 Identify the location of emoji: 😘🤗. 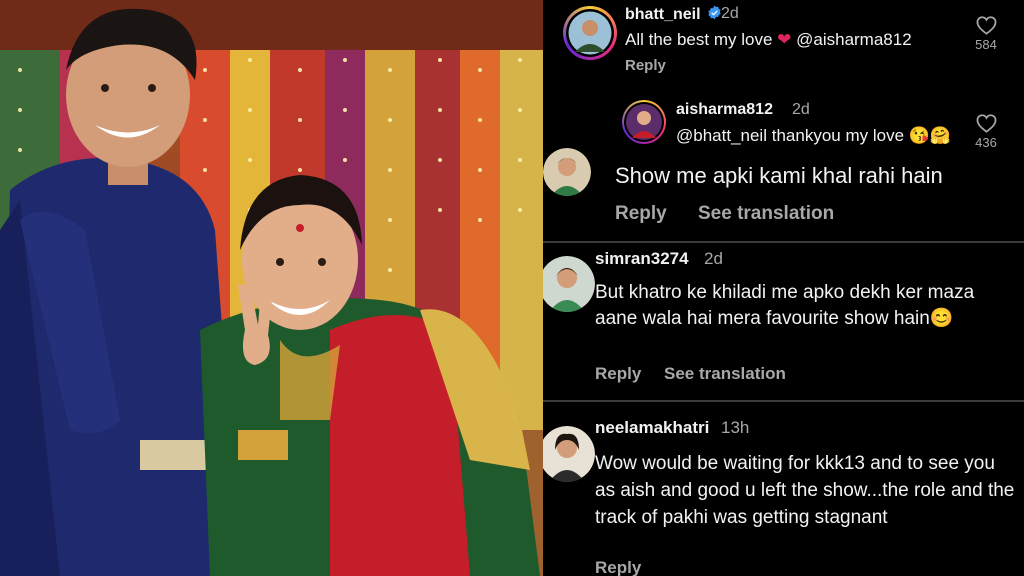
(930, 135).